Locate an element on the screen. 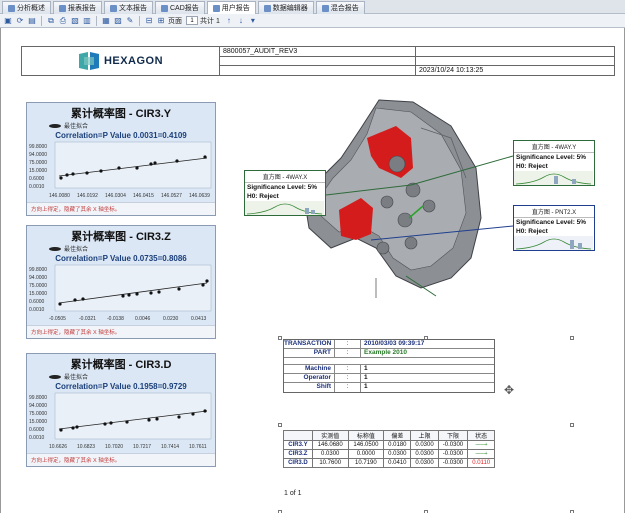  tab-label: CAD报告 is located at coordinates (184, 8).